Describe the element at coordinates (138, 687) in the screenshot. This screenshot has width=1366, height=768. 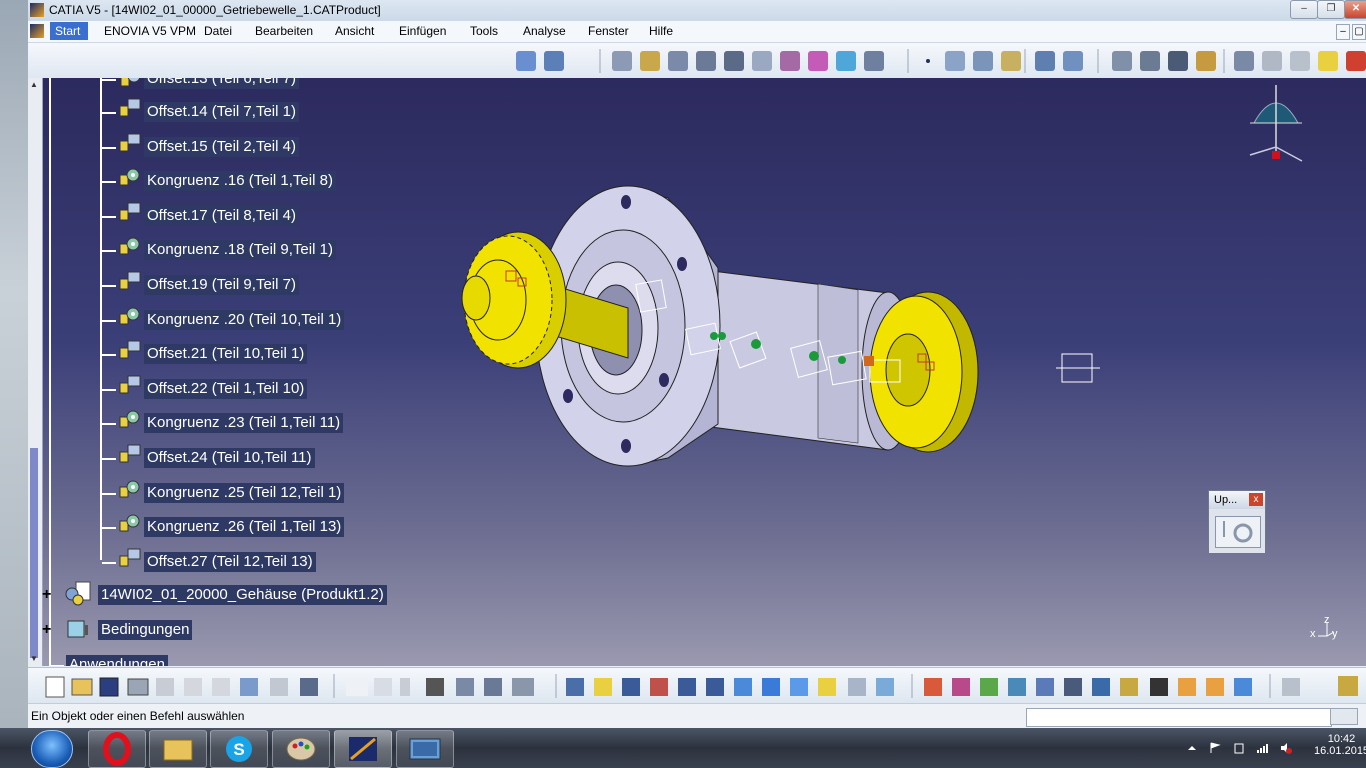
I see `print-icon` at that location.